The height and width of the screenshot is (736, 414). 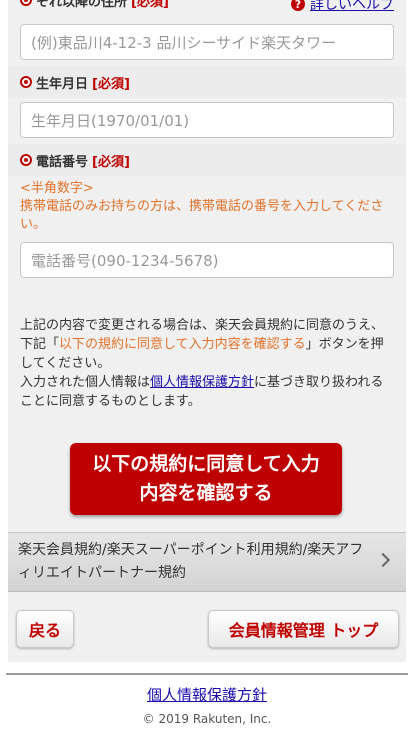 What do you see at coordinates (207, 719) in the screenshot?
I see `copyright: © 2019 Rakuten, Inc.` at bounding box center [207, 719].